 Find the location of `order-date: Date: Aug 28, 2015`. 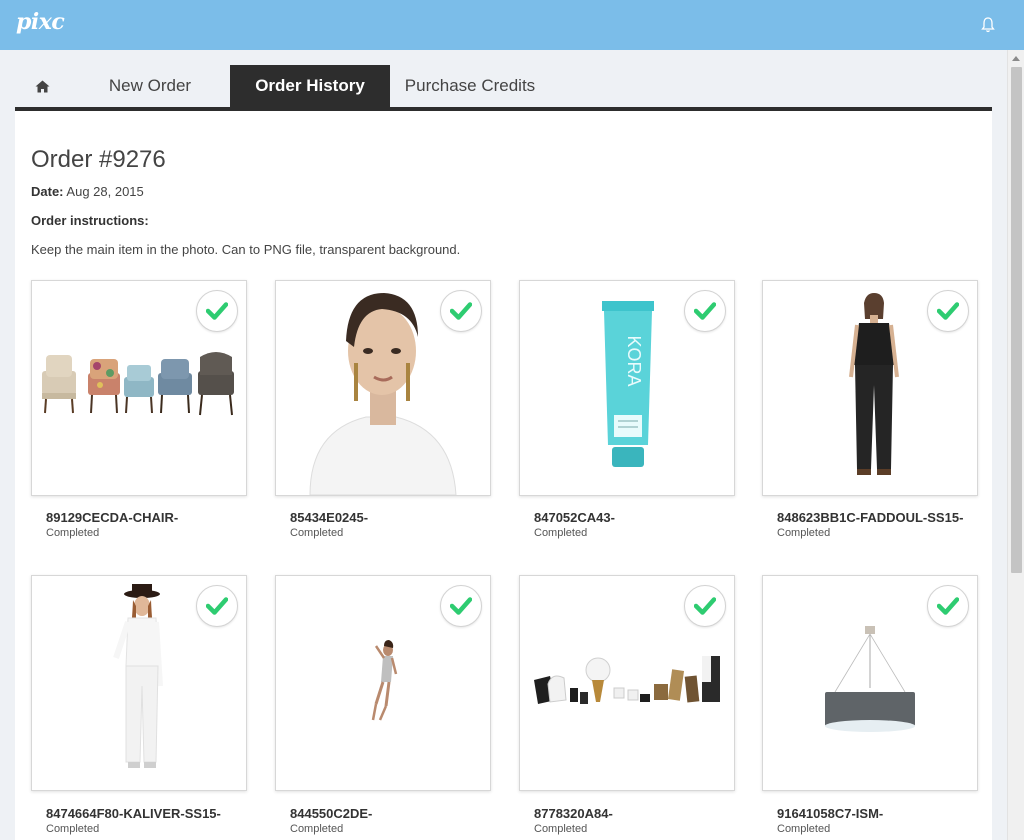

order-date: Date: Aug 28, 2015 is located at coordinates (87, 191).